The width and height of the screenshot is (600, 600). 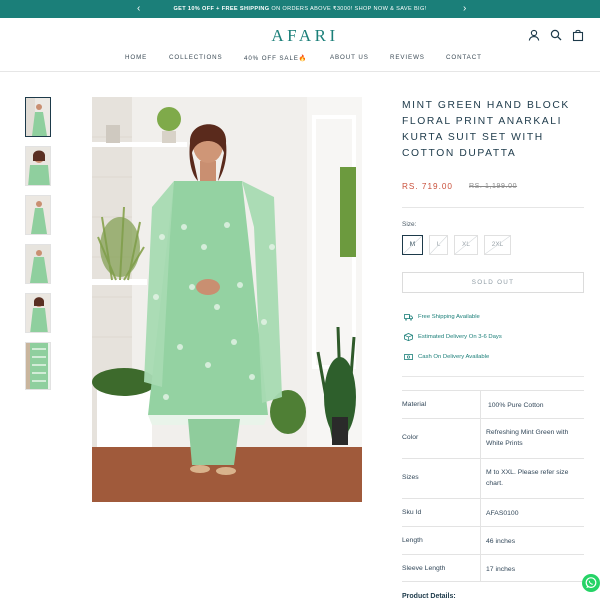 What do you see at coordinates (516, 405) in the screenshot?
I see `spec-value: 100% Pure Cotton` at bounding box center [516, 405].